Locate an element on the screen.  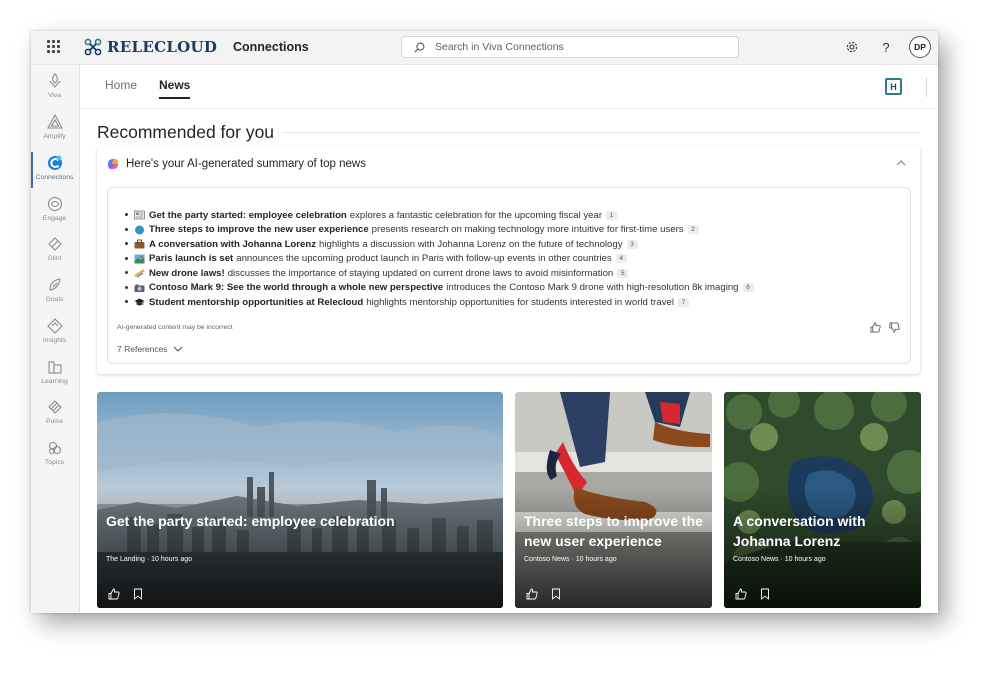
divider is located at coordinates (602, 132).